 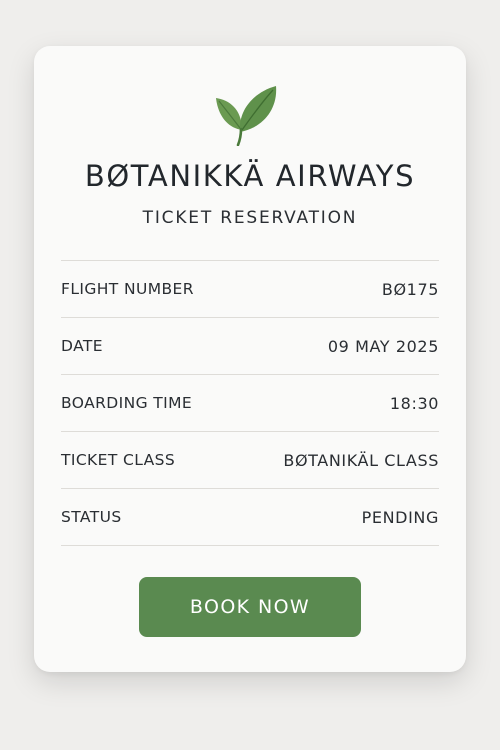 I want to click on detail-value: BØTANIKÄL CLASS, so click(x=361, y=460).